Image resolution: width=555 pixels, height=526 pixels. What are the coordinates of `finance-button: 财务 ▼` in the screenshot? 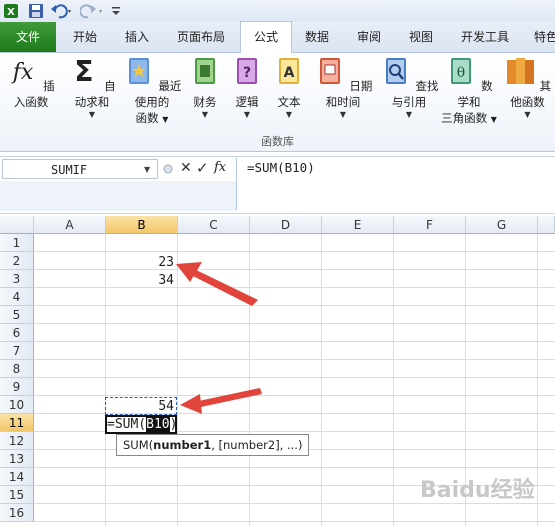 It's located at (205, 87).